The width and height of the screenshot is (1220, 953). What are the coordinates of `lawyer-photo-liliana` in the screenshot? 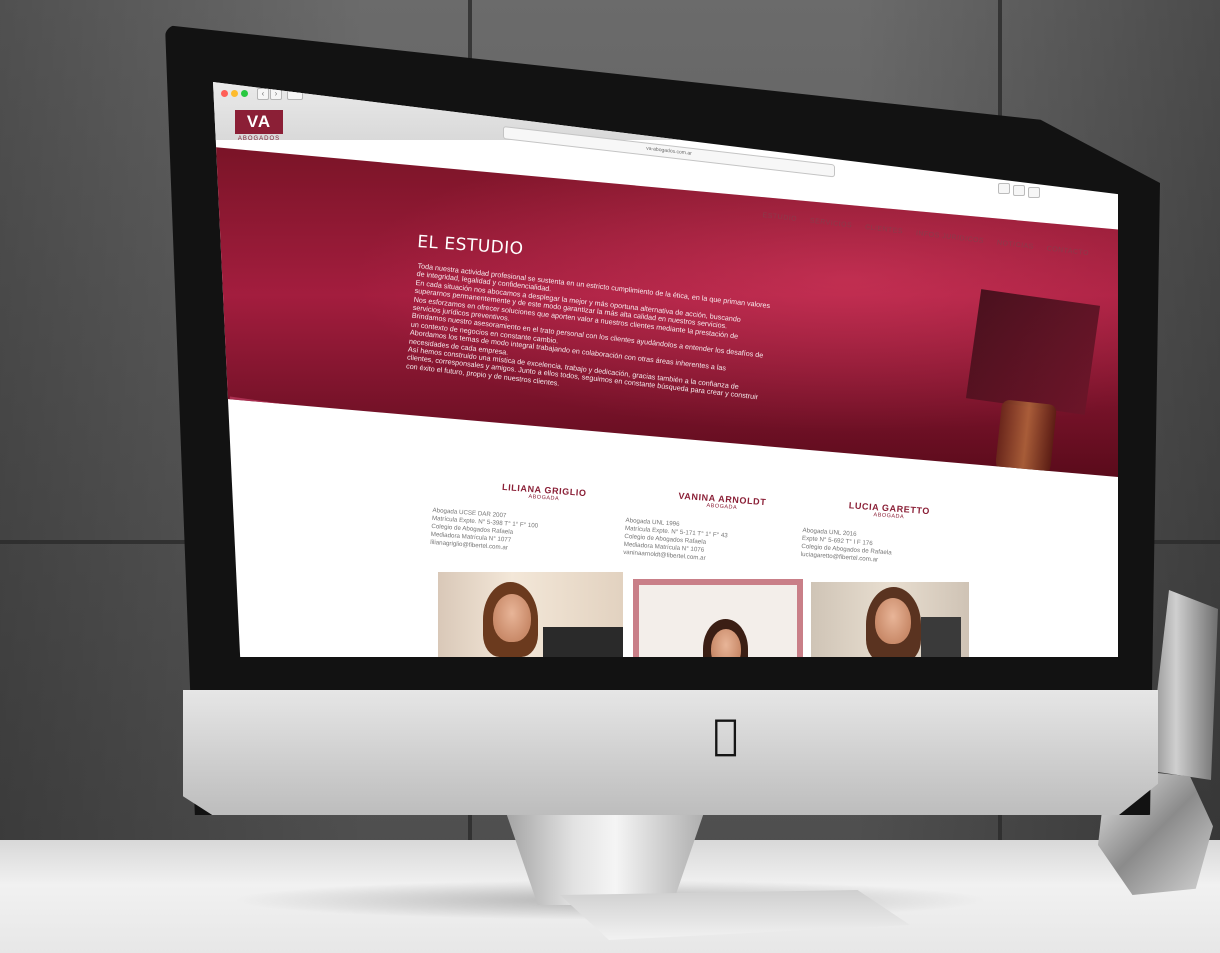 It's located at (530, 614).